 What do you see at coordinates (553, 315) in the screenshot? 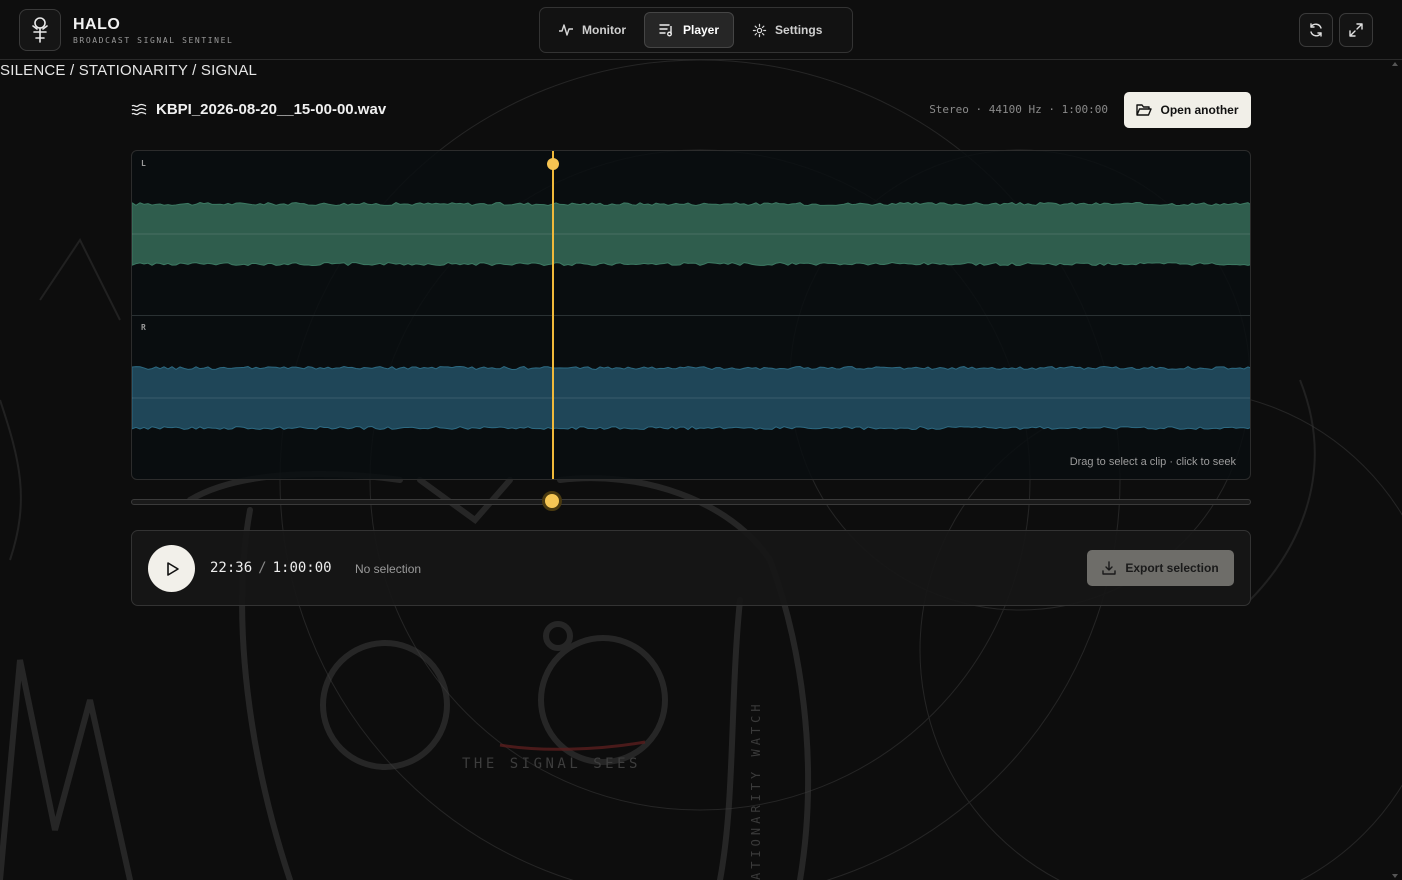
I see `playhead` at bounding box center [553, 315].